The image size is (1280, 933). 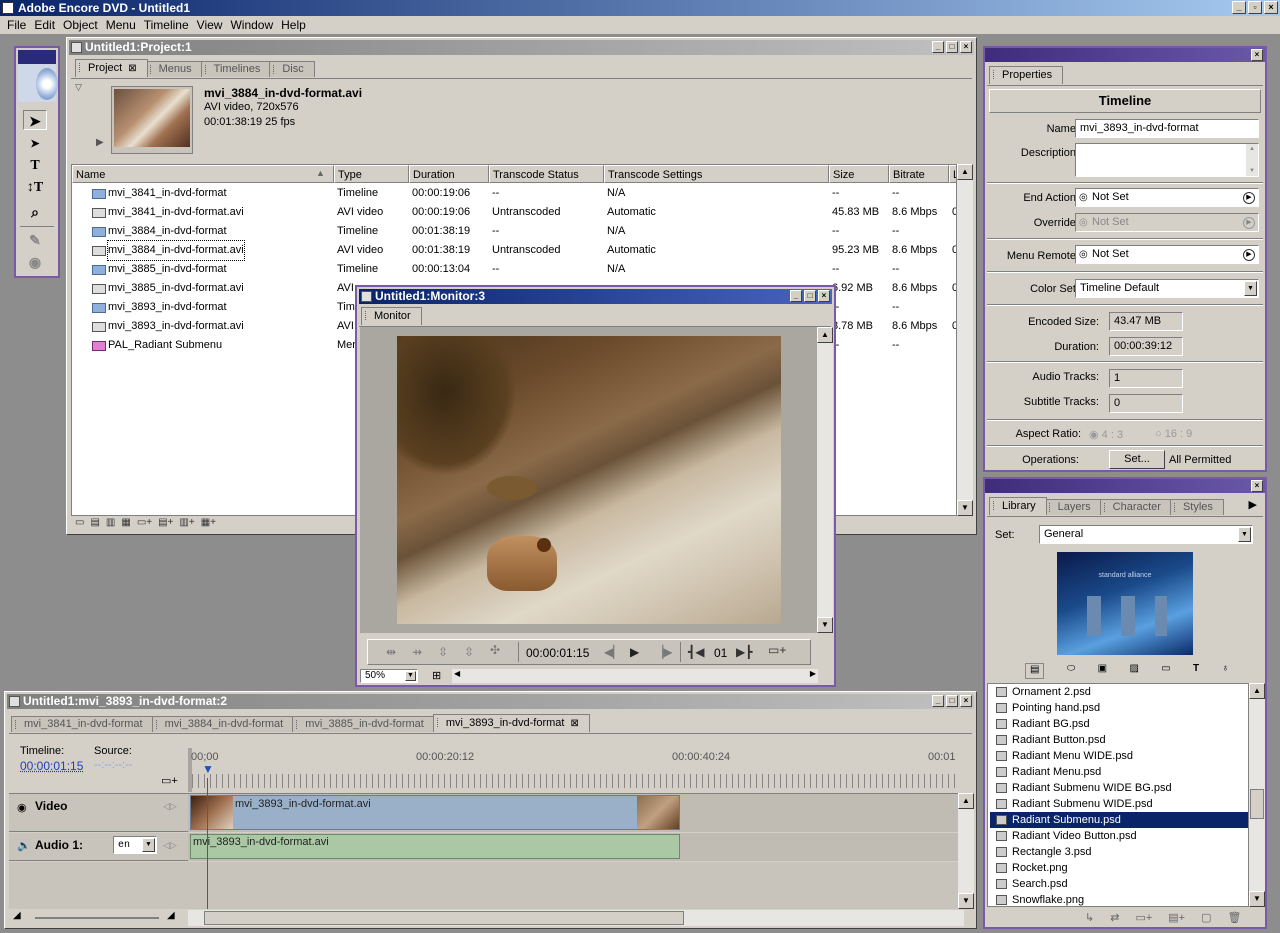 What do you see at coordinates (363, 724) in the screenshot?
I see `tab-timeline-3885: mvi_3885_in-dvd-format` at bounding box center [363, 724].